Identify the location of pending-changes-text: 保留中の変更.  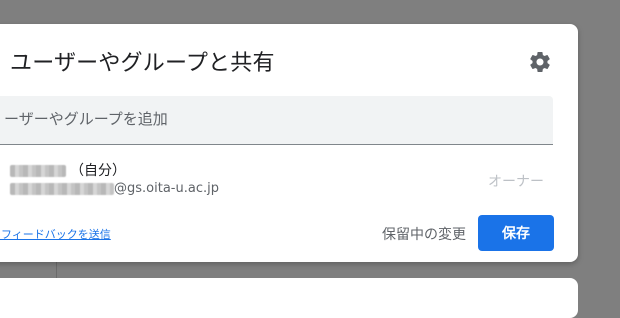
(424, 235).